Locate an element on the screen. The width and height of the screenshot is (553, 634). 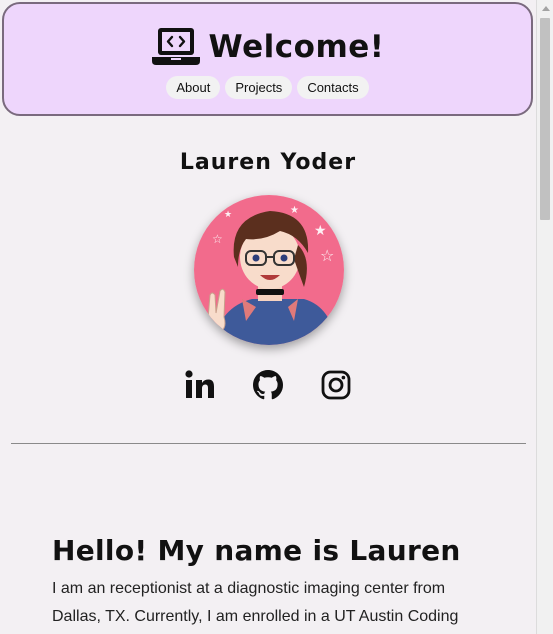
avatar: ☆ ★ ☆ ★ ★ is located at coordinates (269, 270).